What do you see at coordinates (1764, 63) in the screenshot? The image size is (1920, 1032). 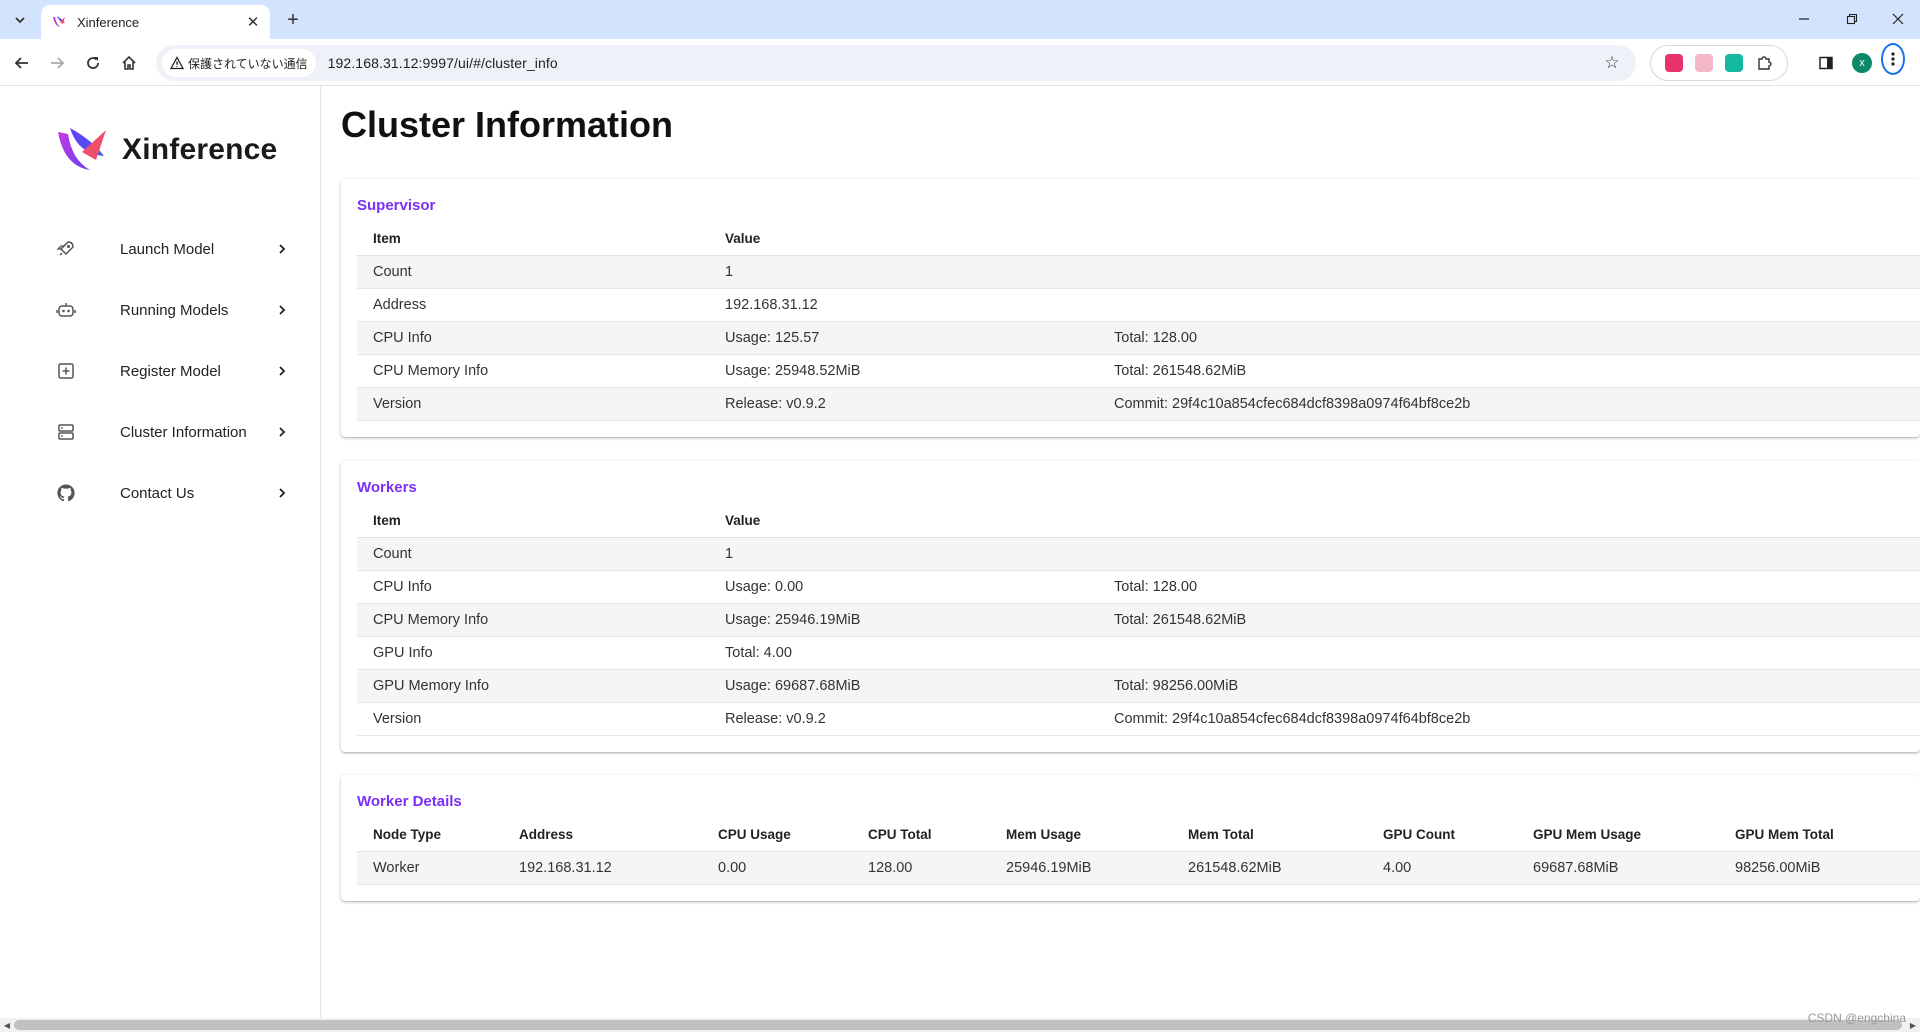 I see `puzzle-extensions-icon` at bounding box center [1764, 63].